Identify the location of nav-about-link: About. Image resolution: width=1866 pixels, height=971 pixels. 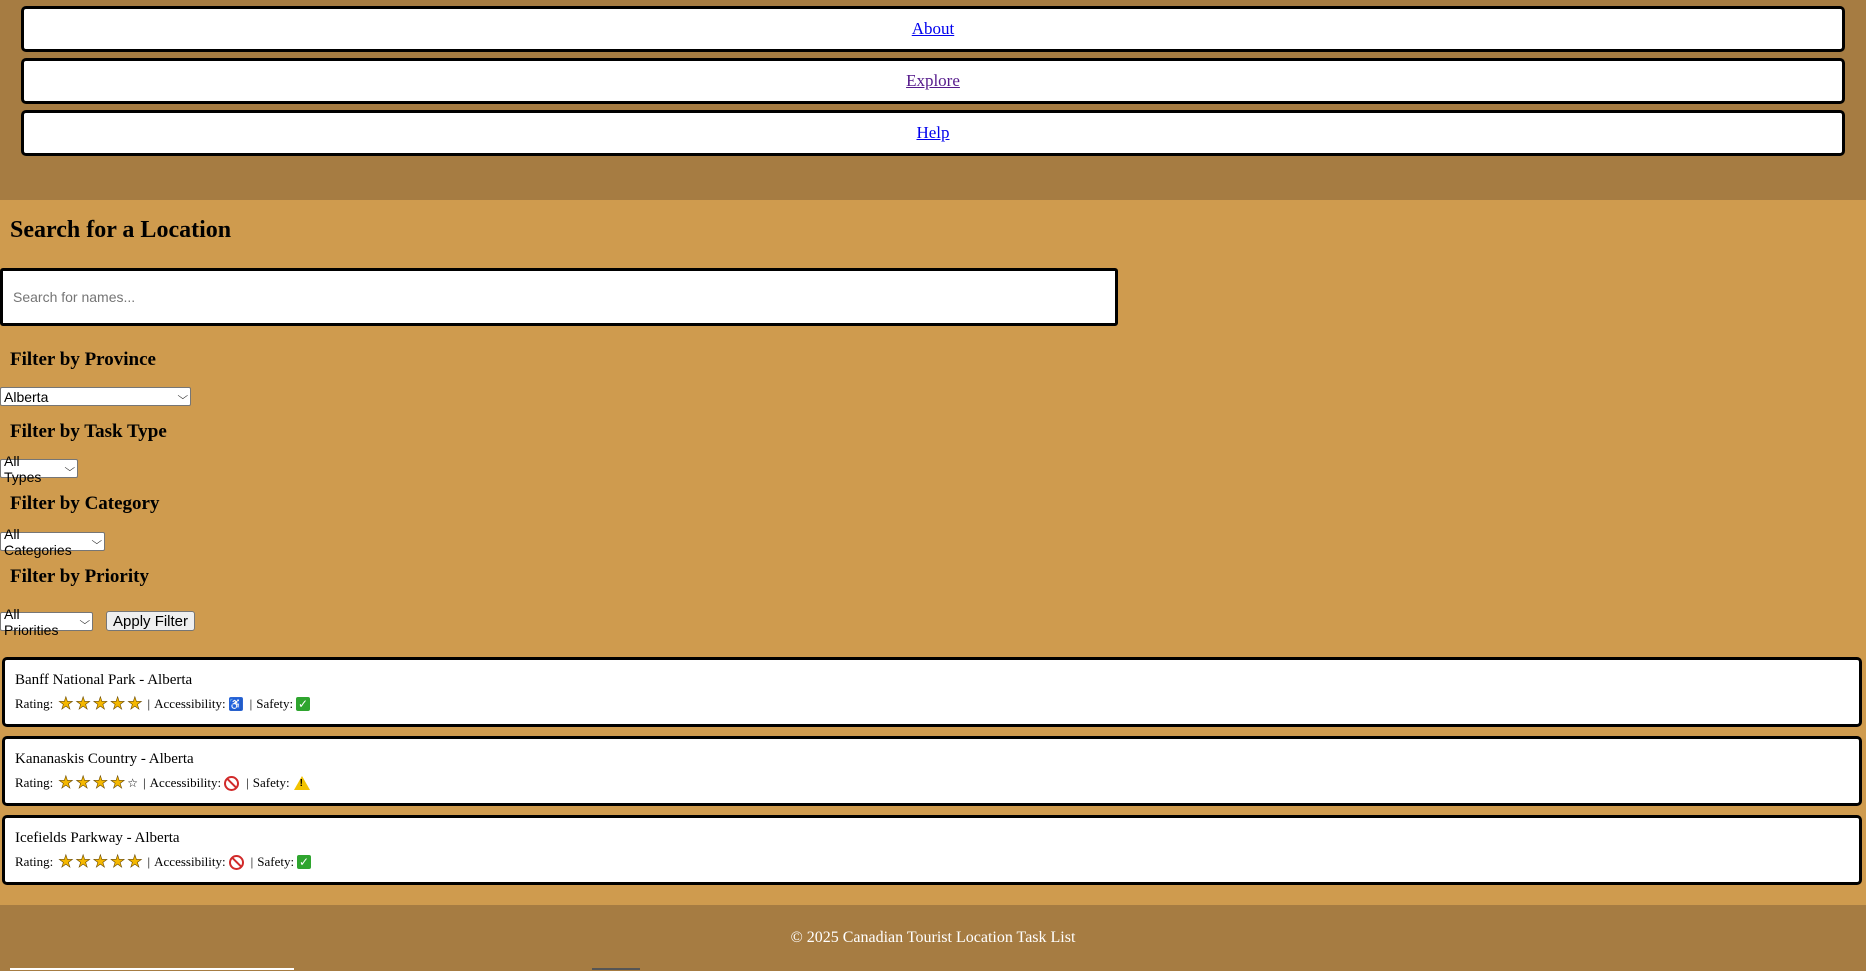
(933, 29).